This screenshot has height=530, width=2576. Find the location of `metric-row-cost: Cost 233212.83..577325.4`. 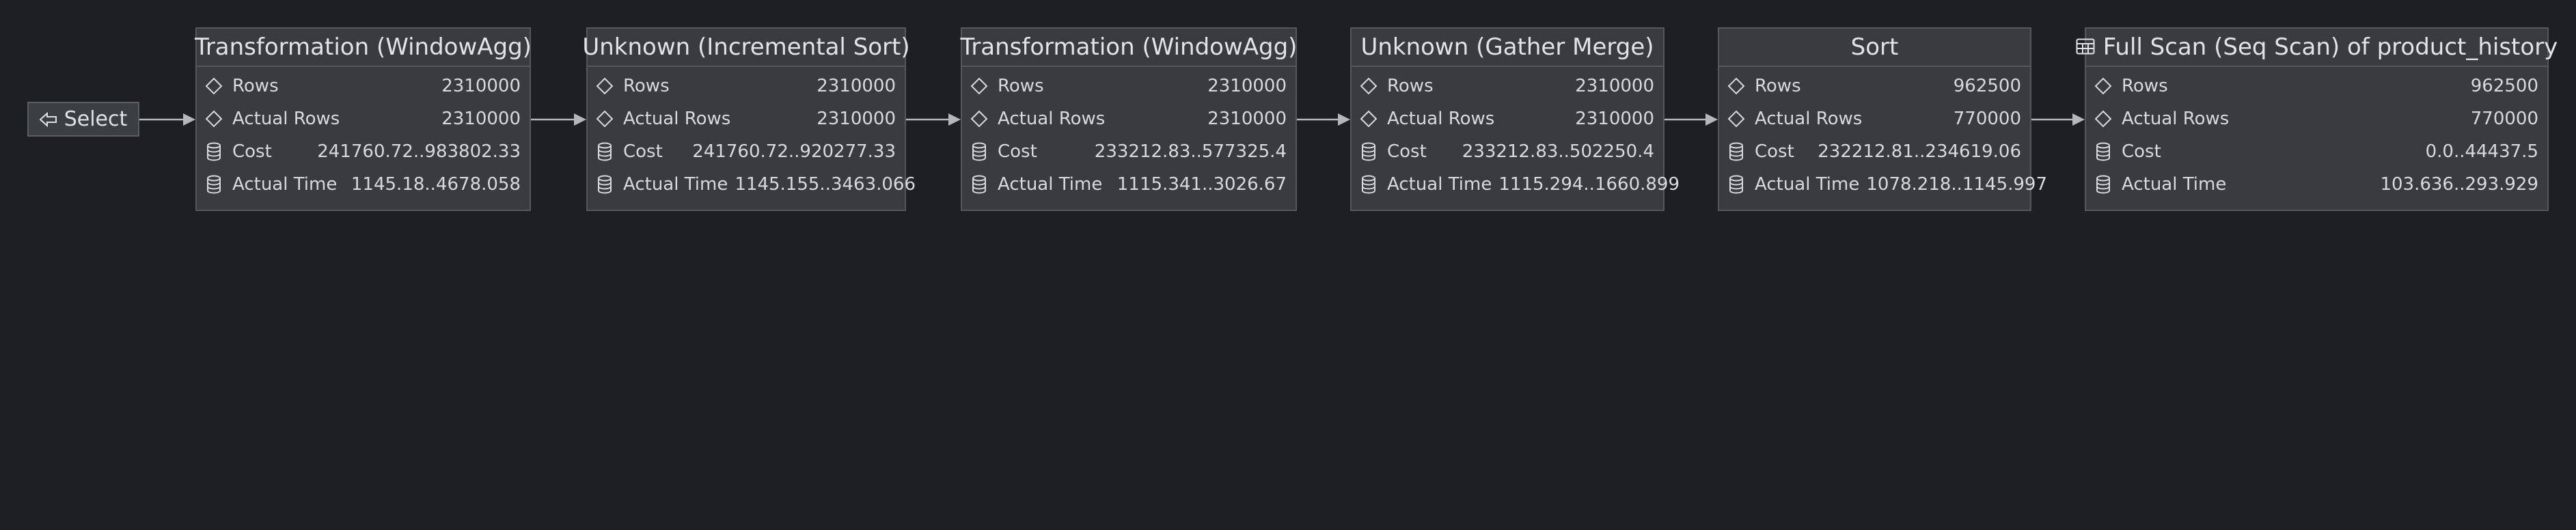

metric-row-cost: Cost 233212.83..577325.4 is located at coordinates (1129, 151).